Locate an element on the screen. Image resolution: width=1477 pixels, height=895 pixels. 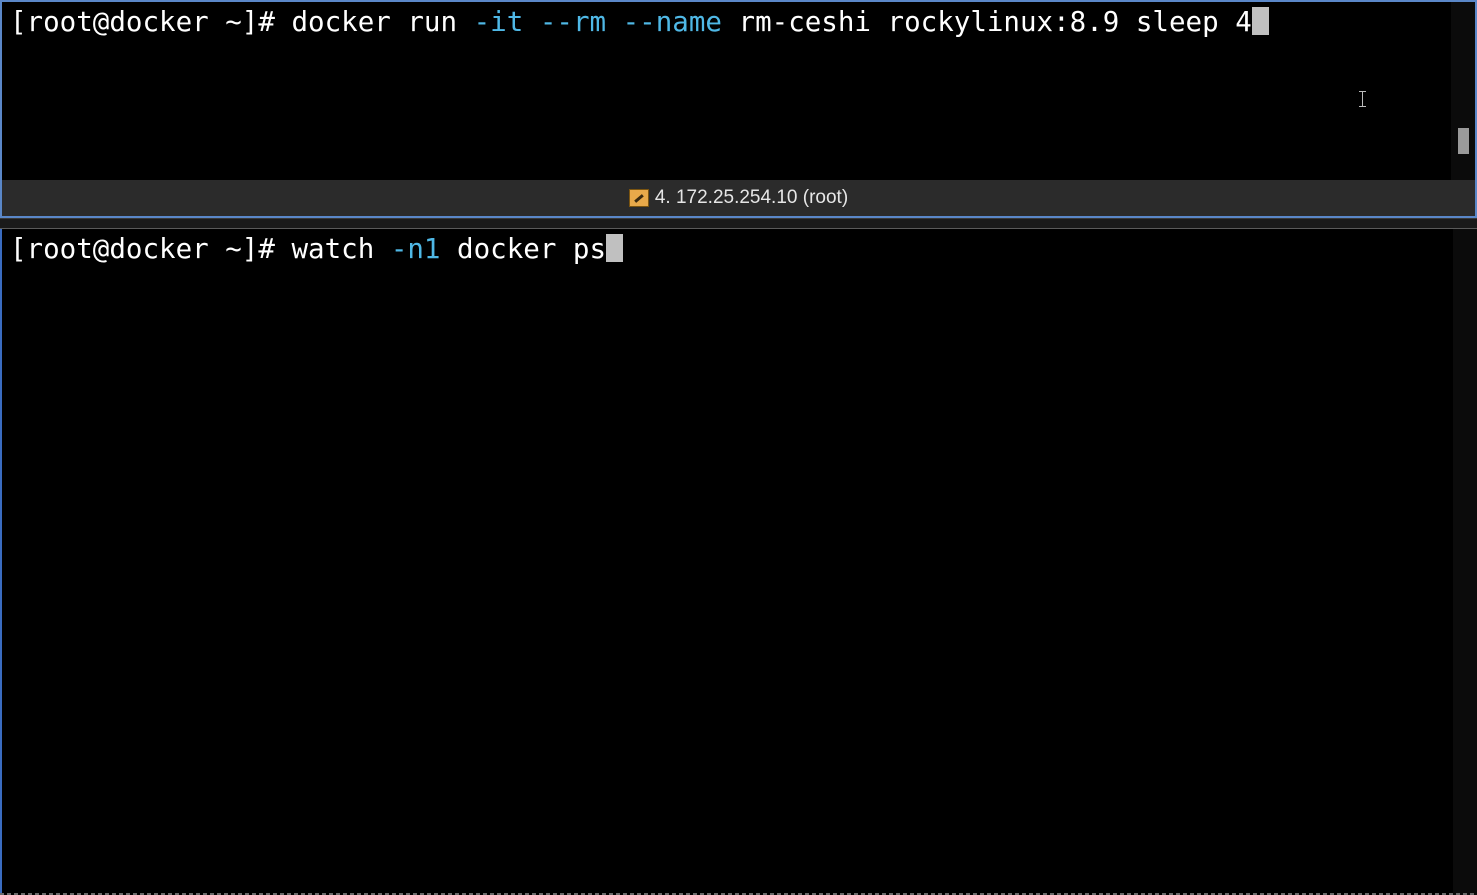
command-line-bottom: [root@docker ~]# watch -n1 docker ps is located at coordinates (317, 249).